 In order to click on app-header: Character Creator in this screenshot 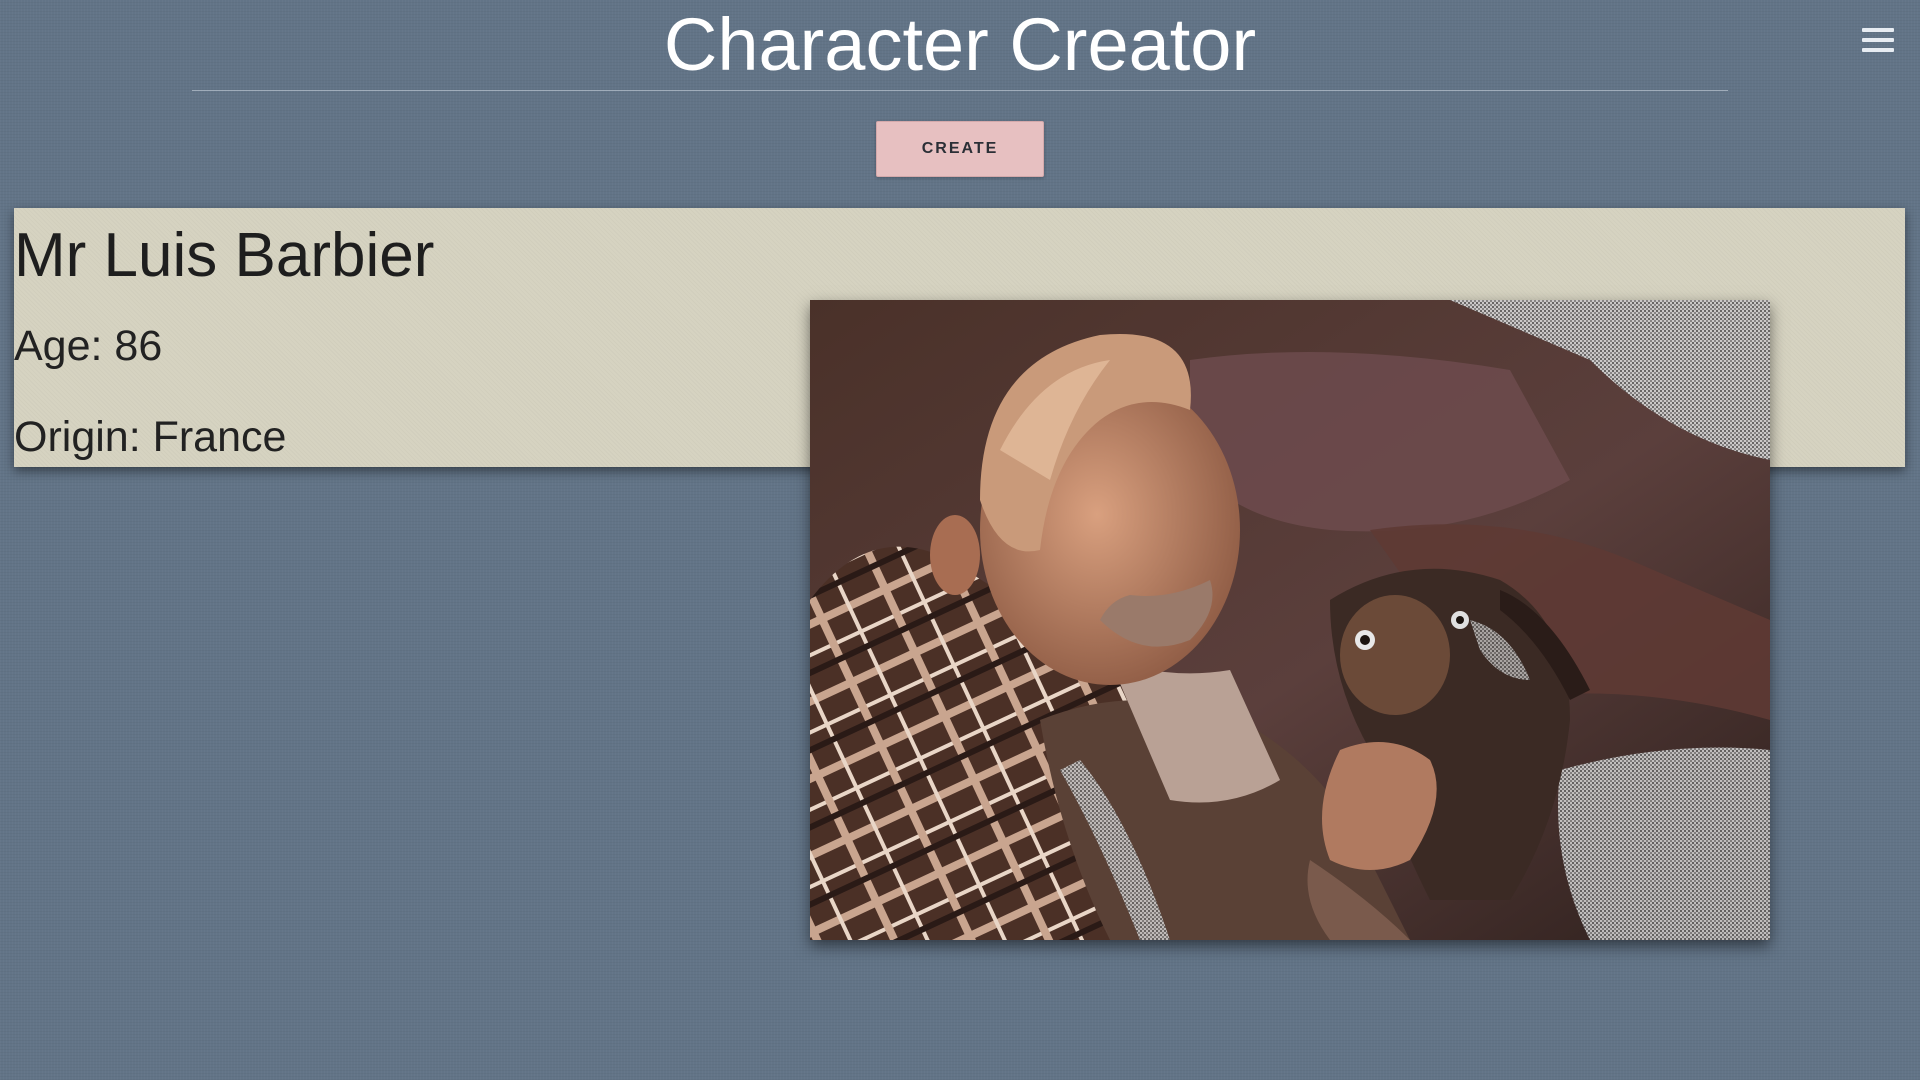, I will do `click(960, 45)`.